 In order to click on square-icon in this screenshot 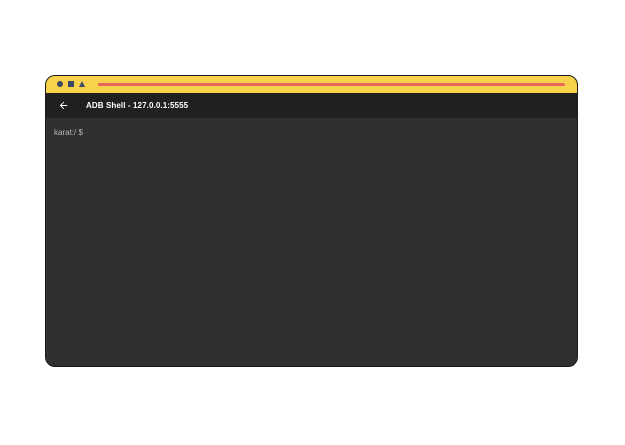, I will do `click(71, 84)`.